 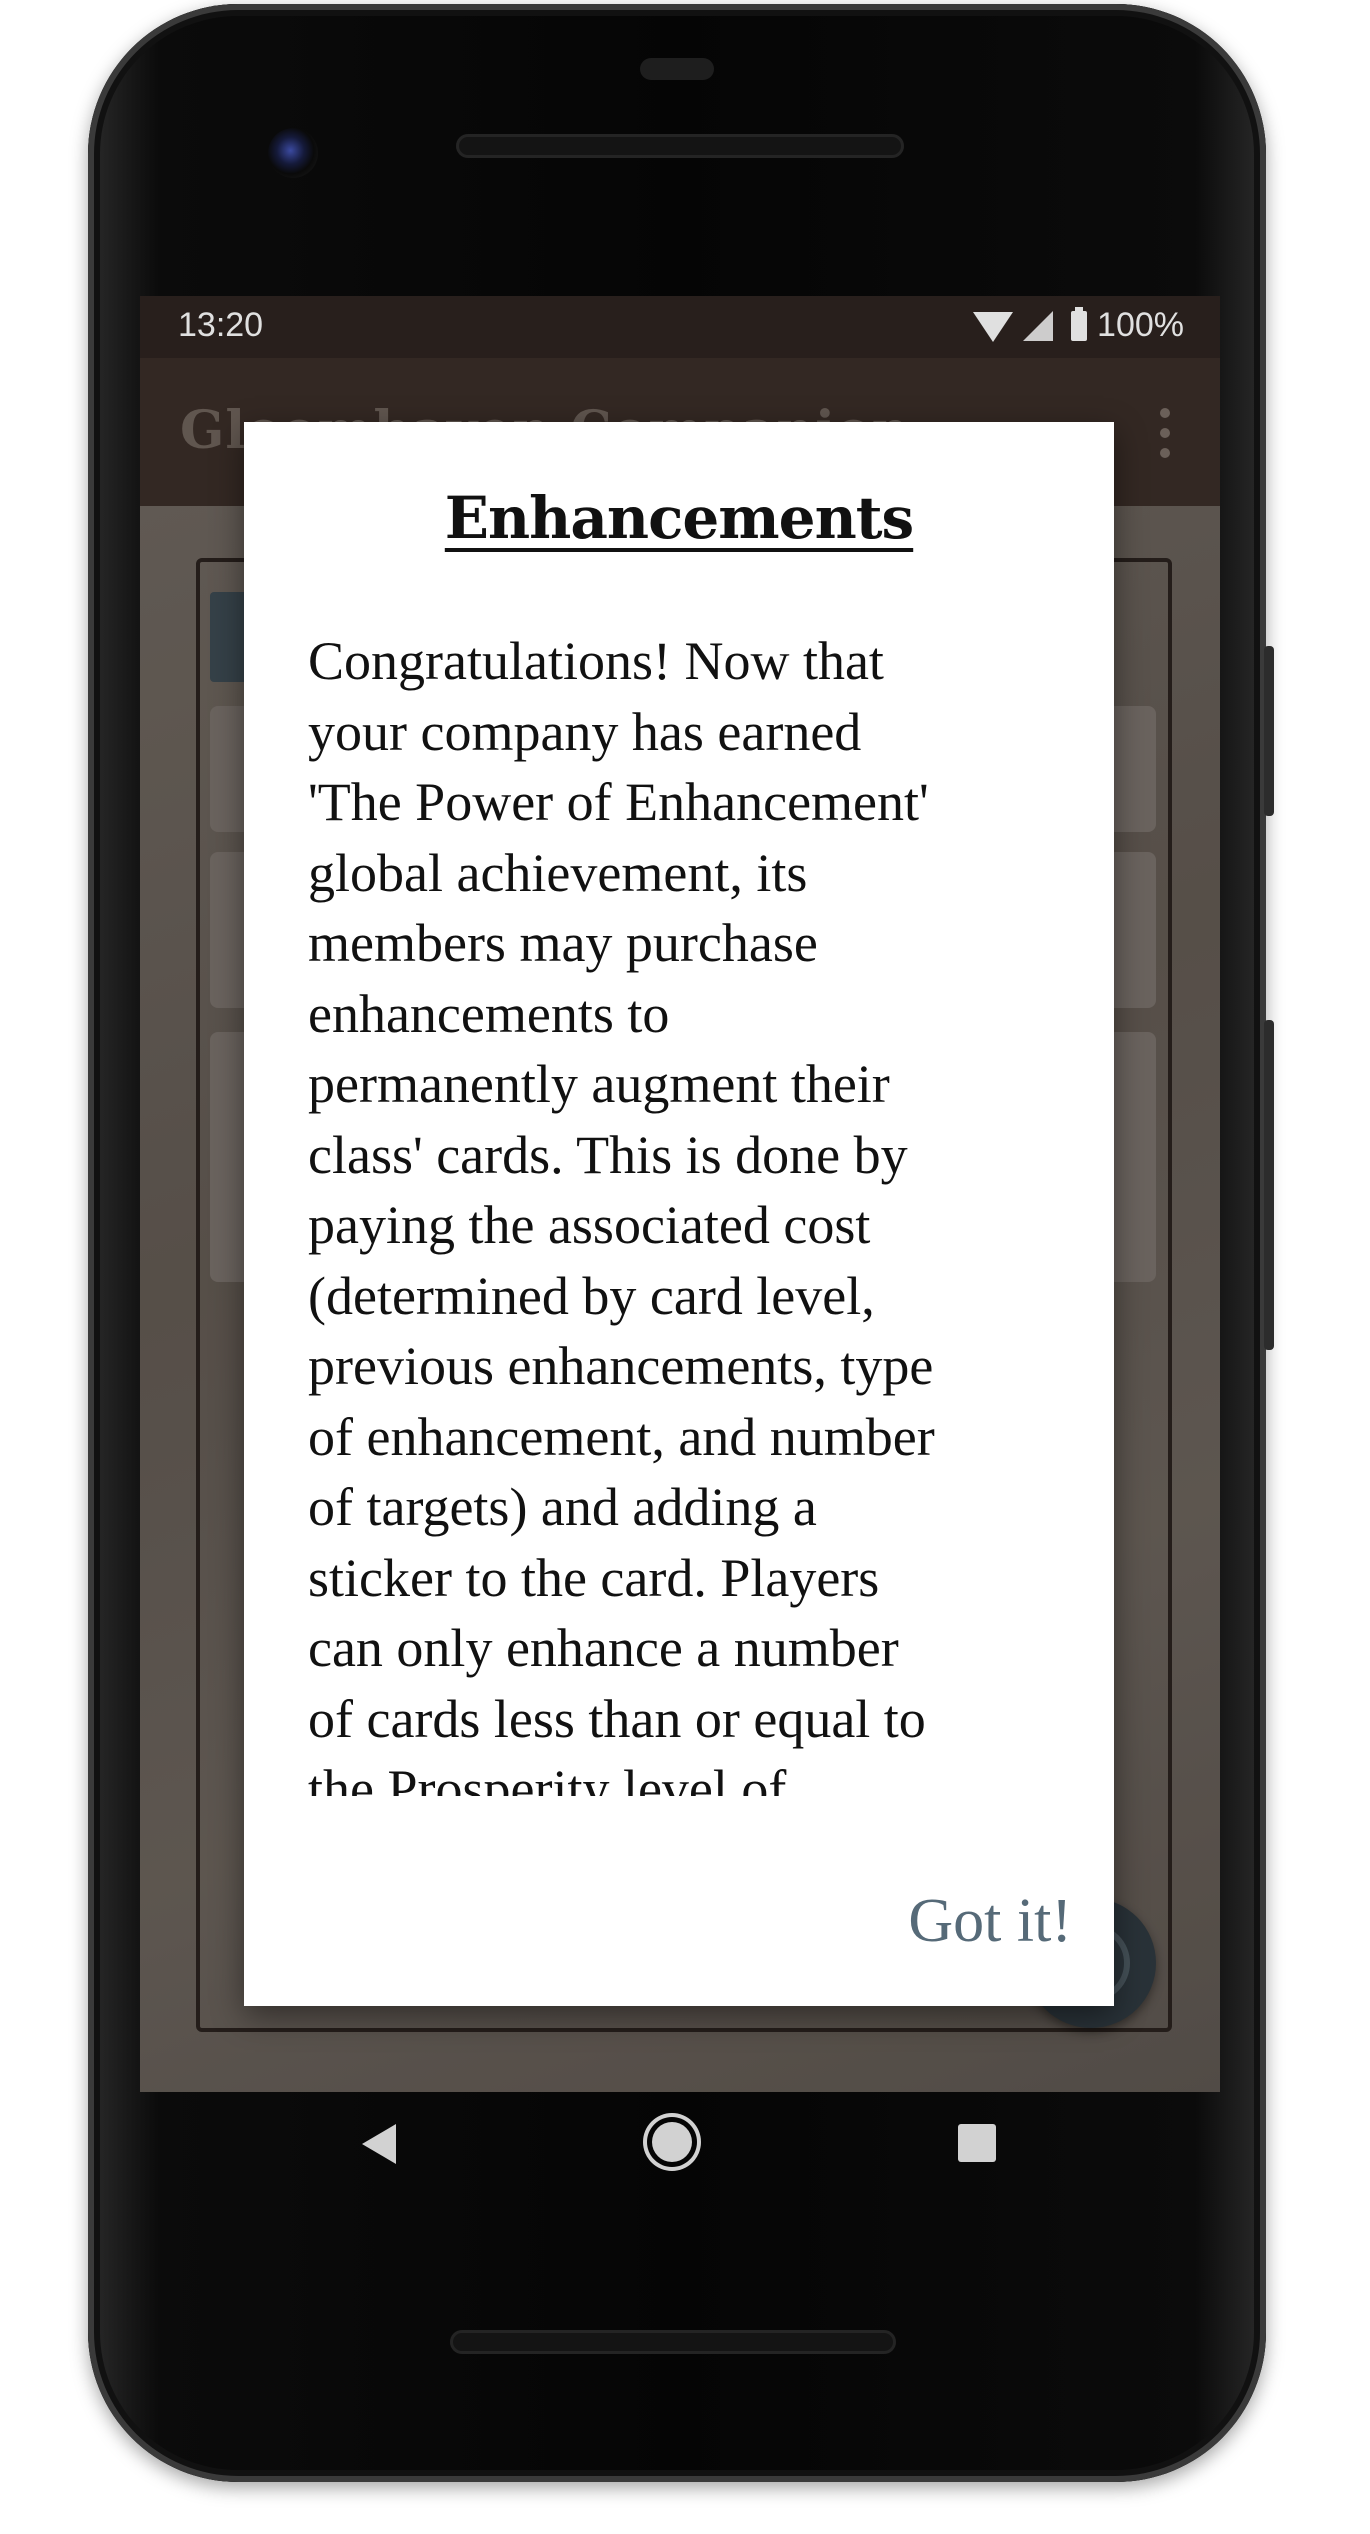 What do you see at coordinates (1269, 1185) in the screenshot?
I see `volume-button` at bounding box center [1269, 1185].